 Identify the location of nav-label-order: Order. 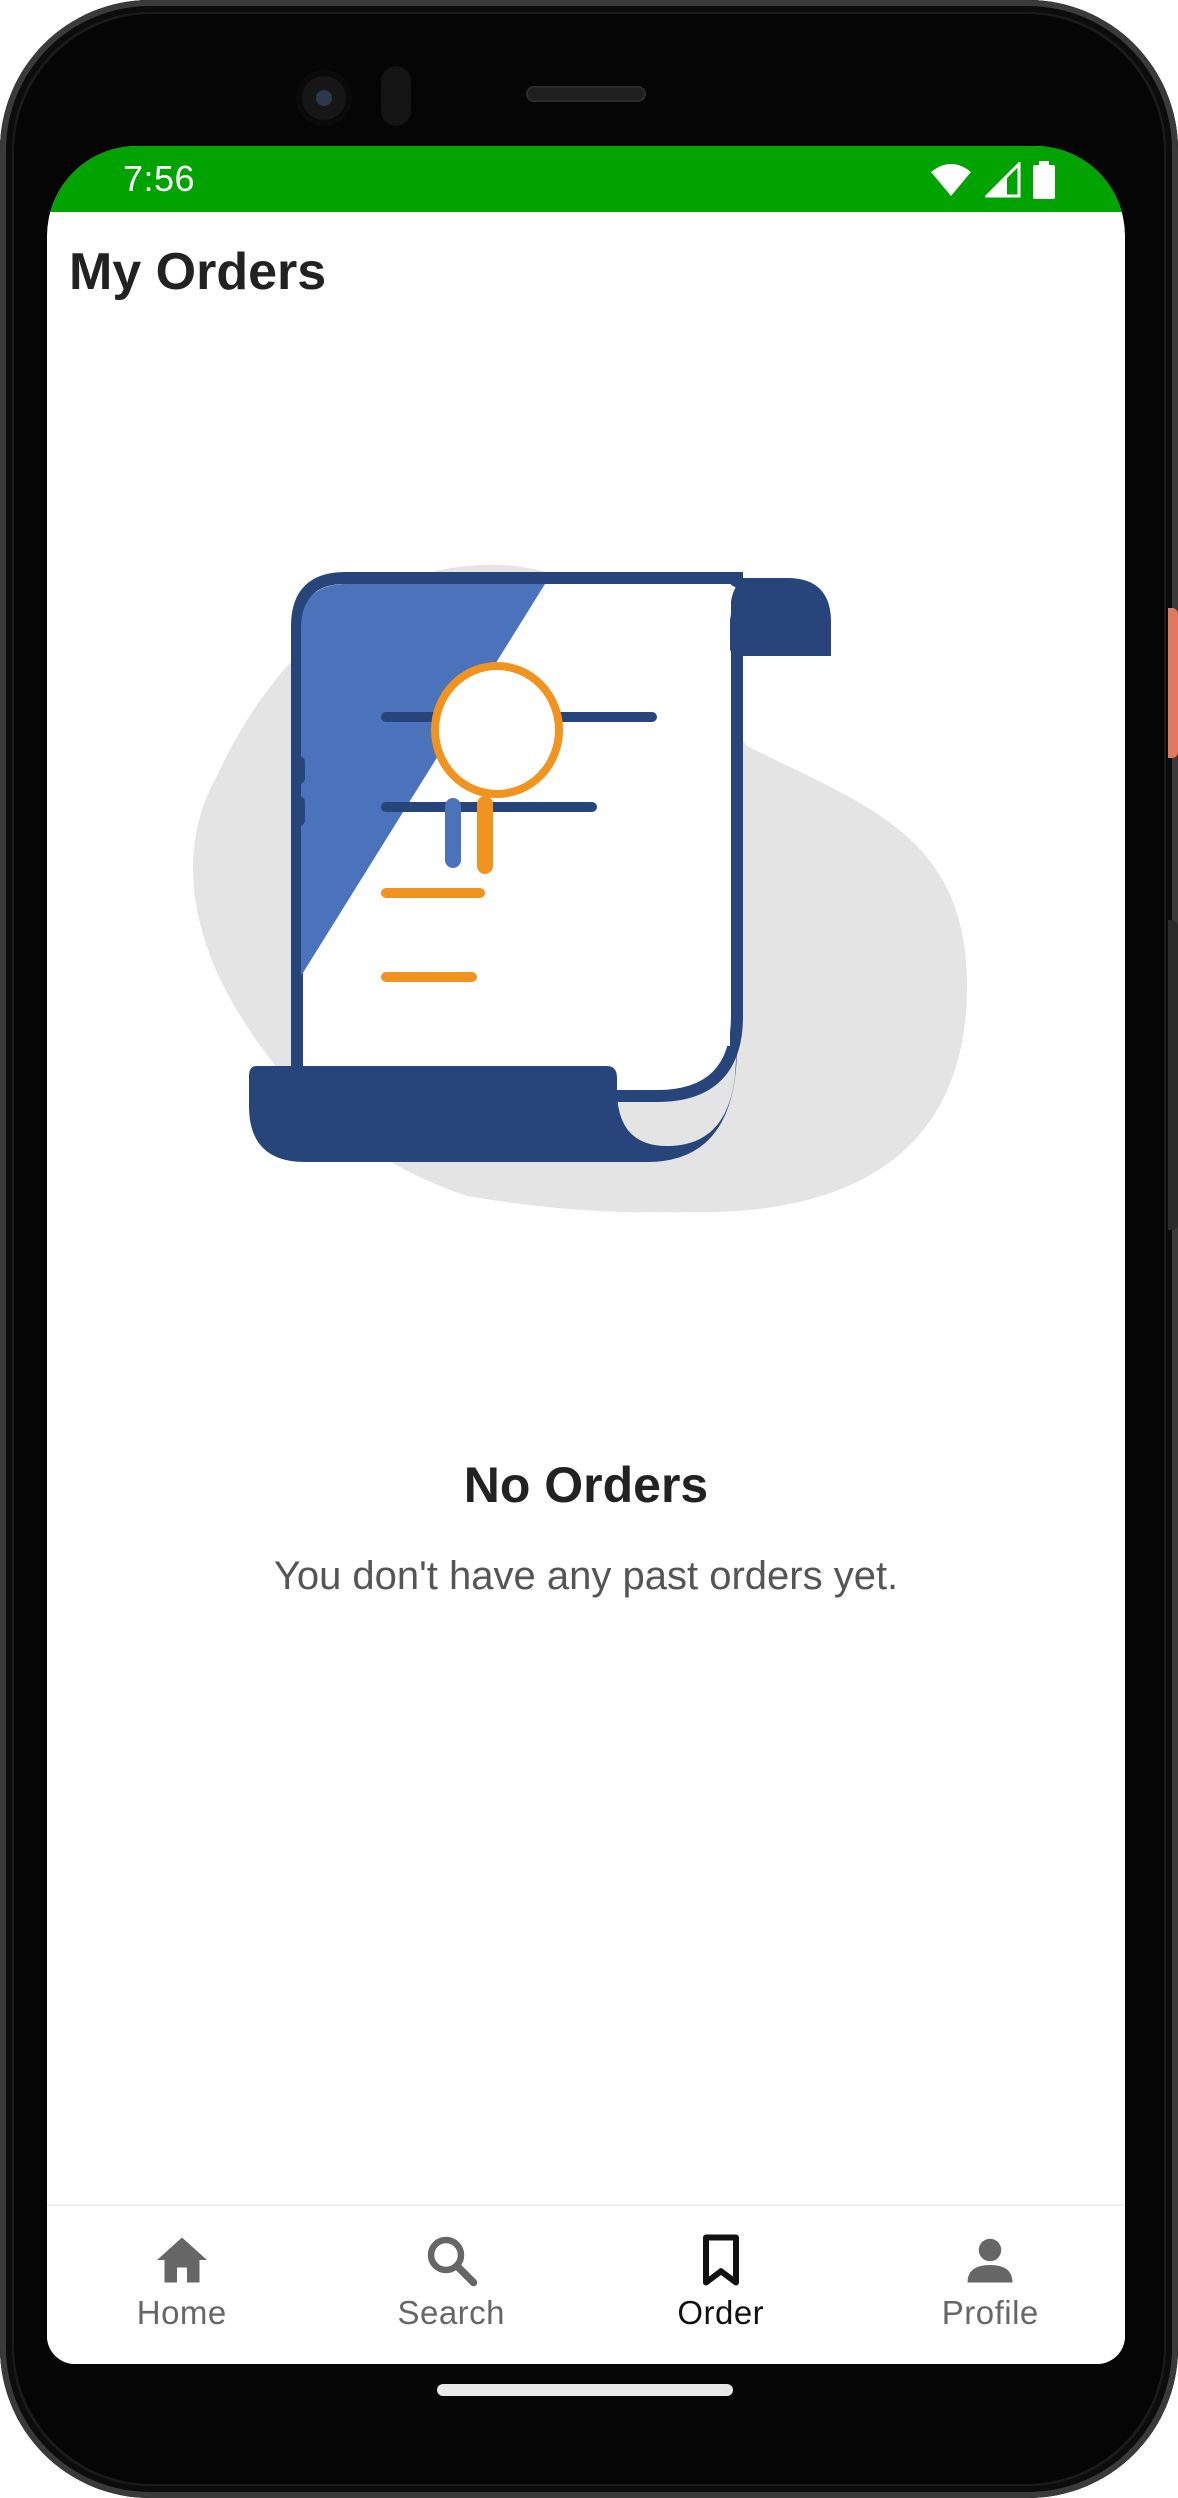
(721, 2312).